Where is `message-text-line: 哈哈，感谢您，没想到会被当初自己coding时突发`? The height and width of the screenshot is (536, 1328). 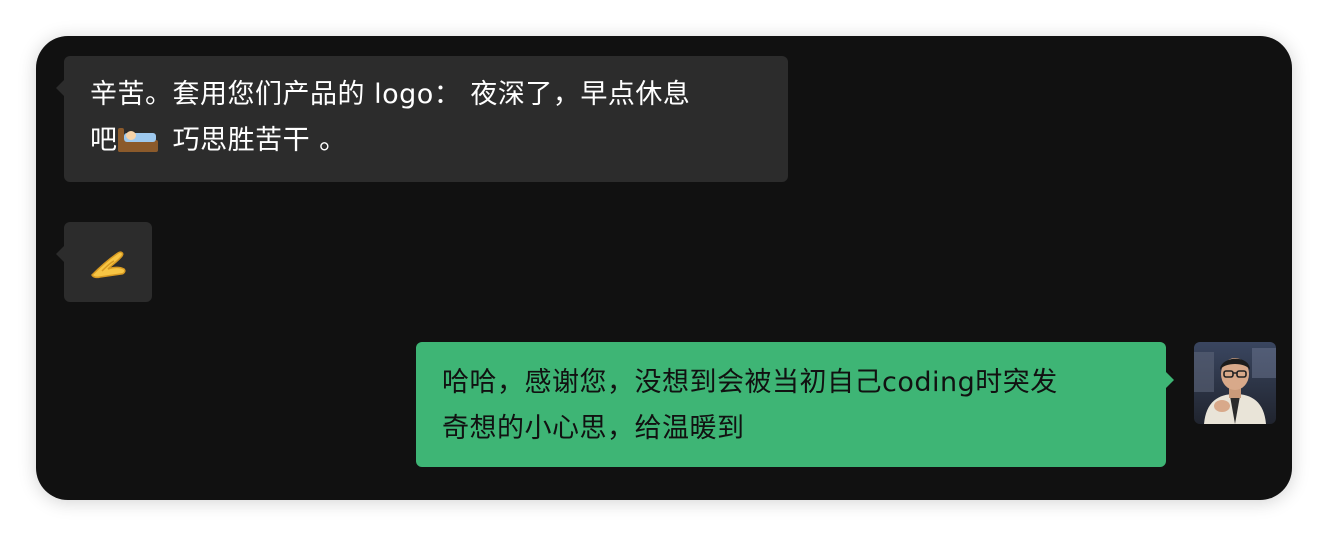 message-text-line: 哈哈，感谢您，没想到会被当初自己coding时突发 is located at coordinates (750, 382).